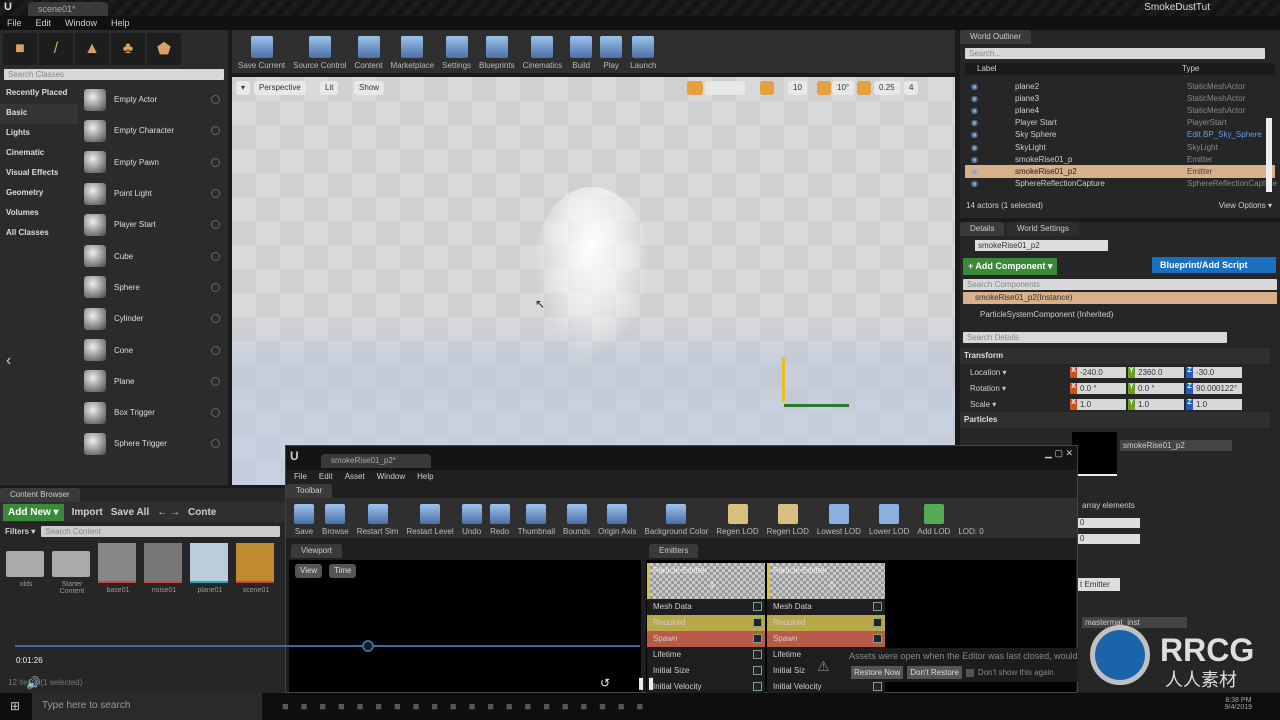  Describe the element at coordinates (39, 194) in the screenshot. I see `category-geometry: Geometry` at that location.